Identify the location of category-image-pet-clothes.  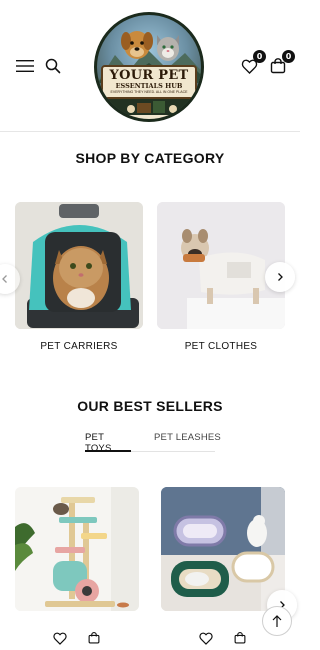
(221, 265).